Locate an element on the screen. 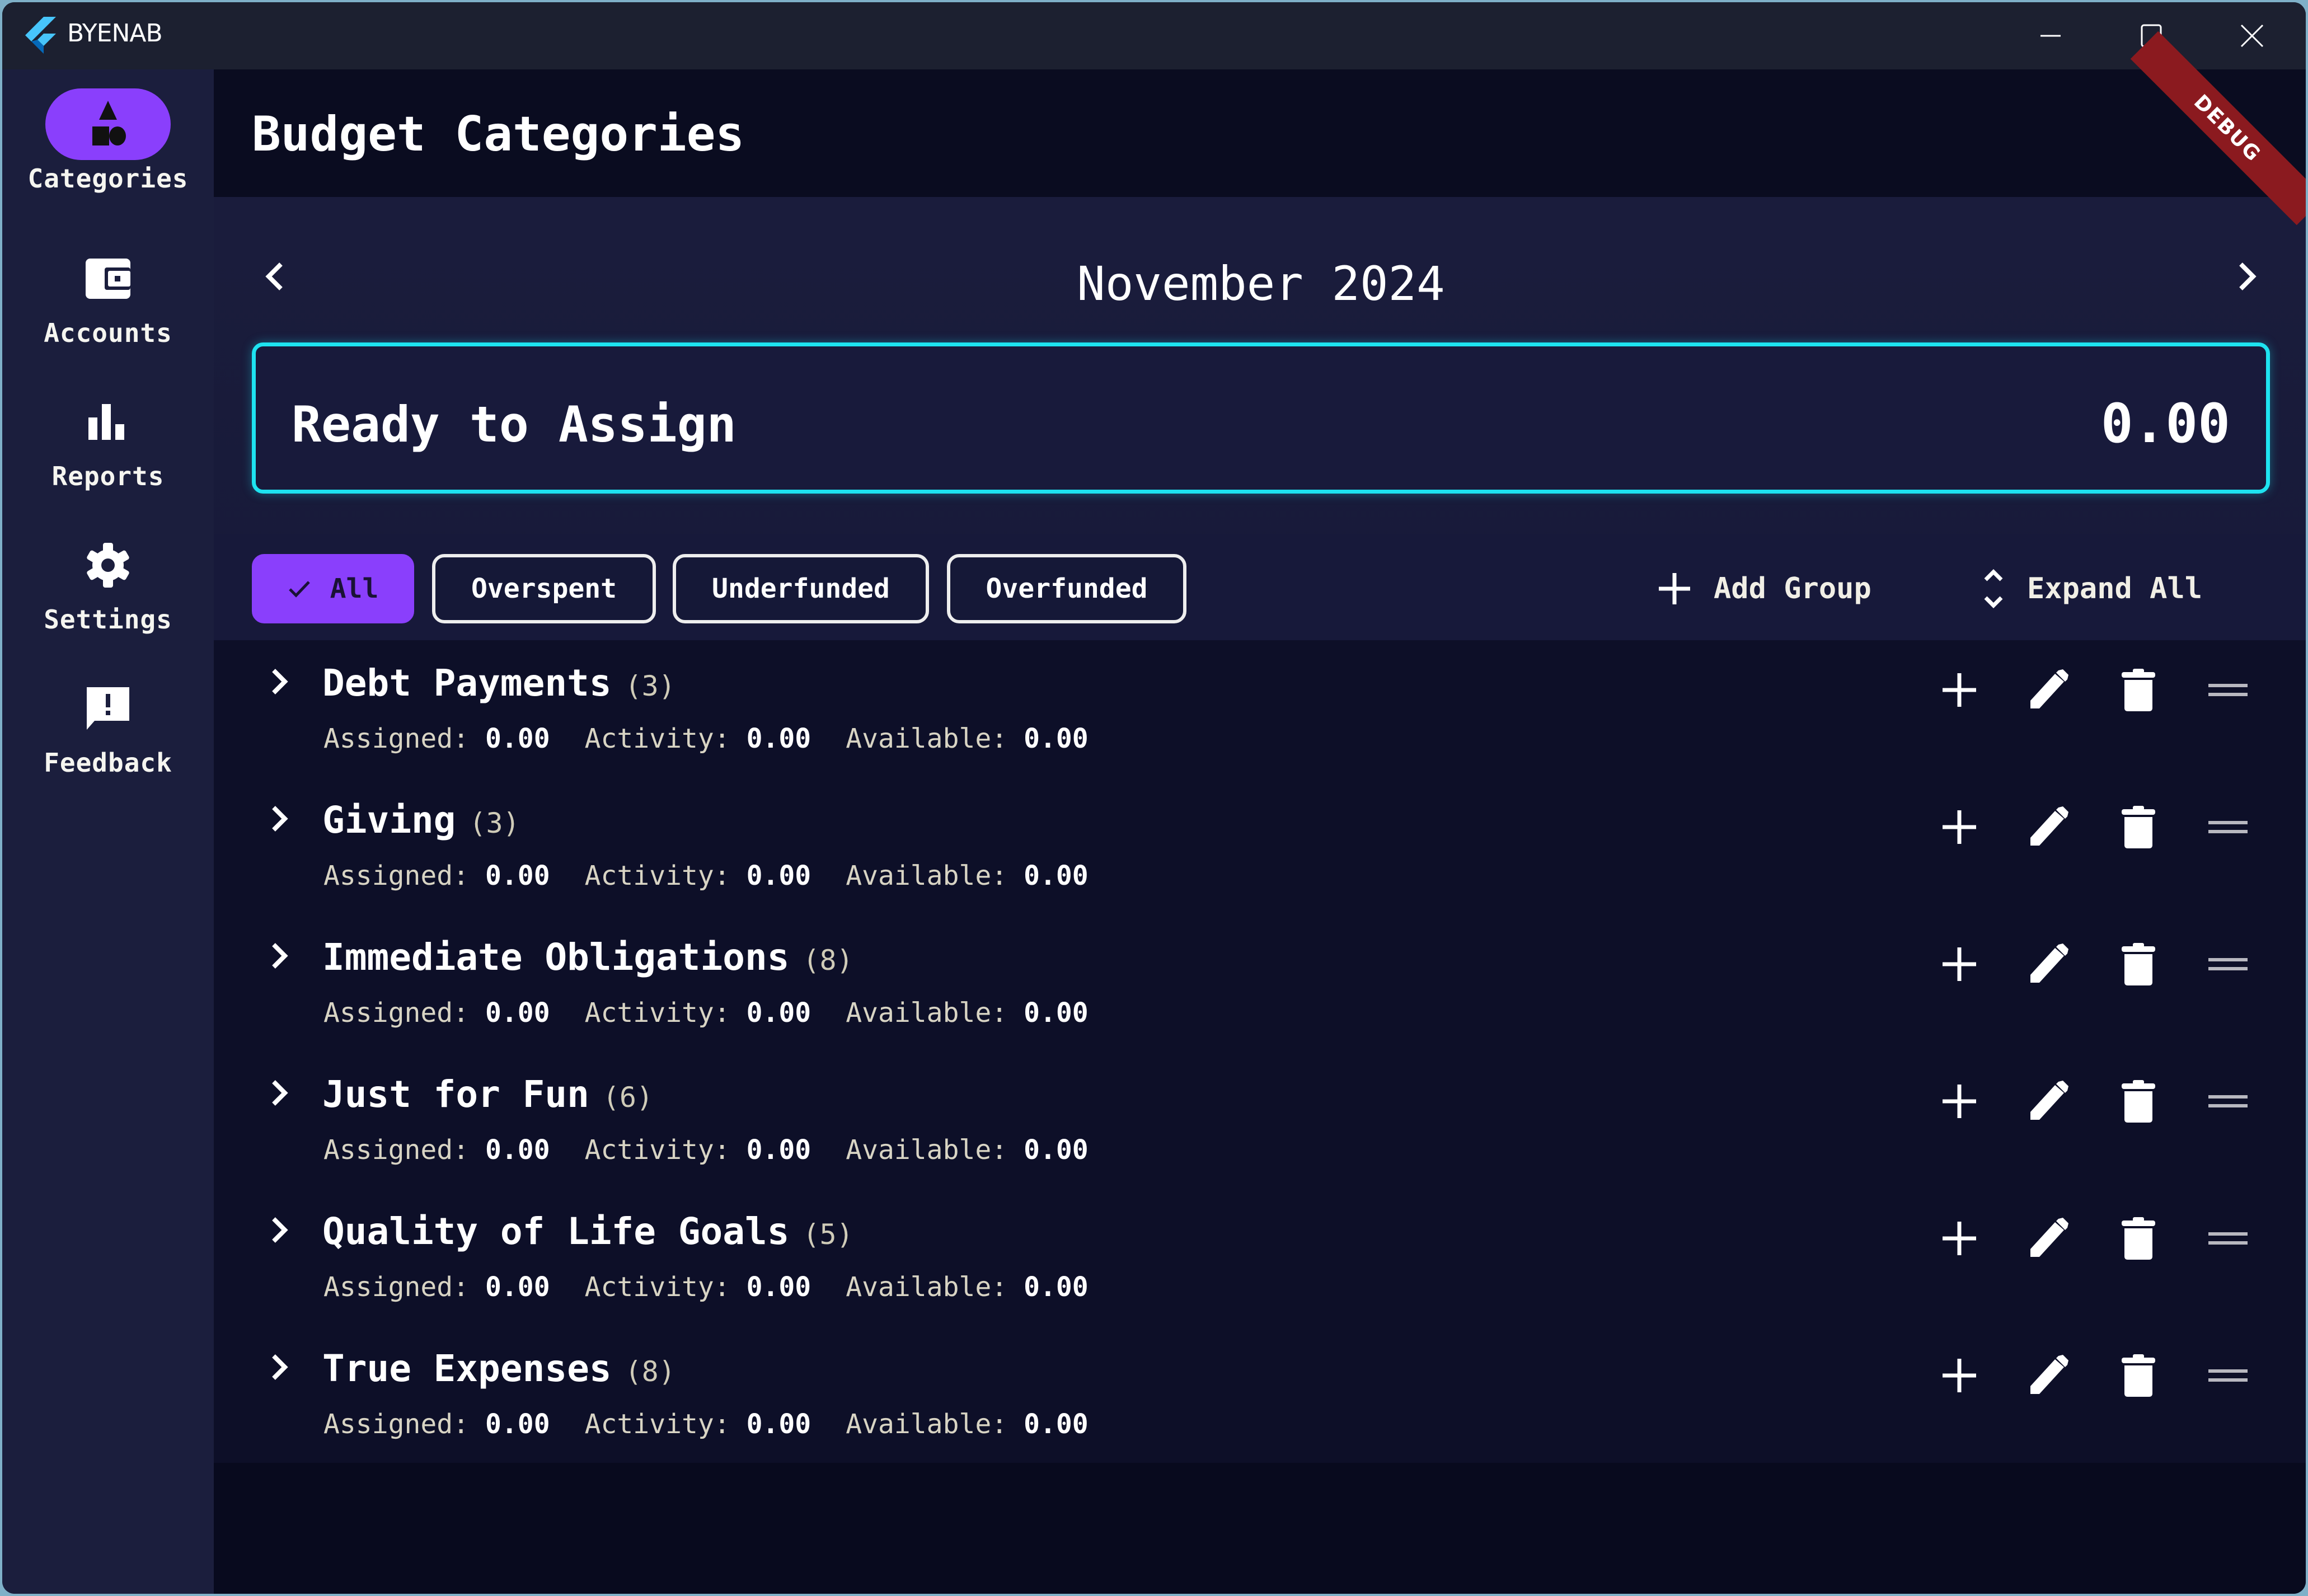 The height and width of the screenshot is (1596, 2308). filter-chip-overspent: Overspent is located at coordinates (544, 588).